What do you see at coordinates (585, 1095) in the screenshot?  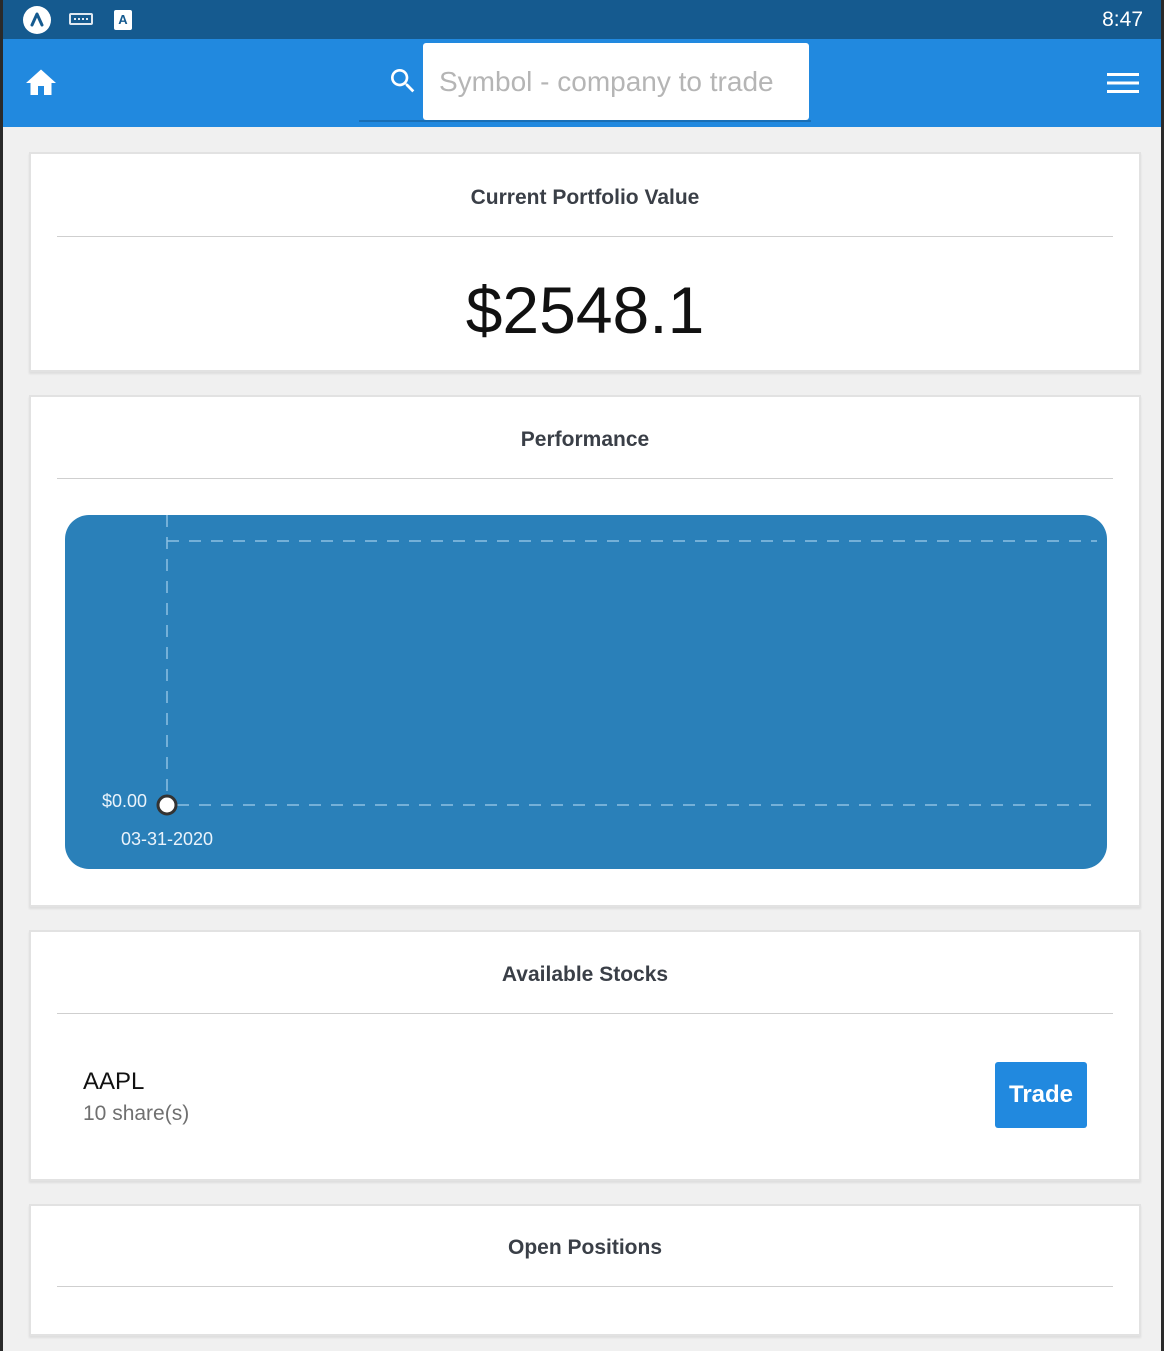 I see `list-item: AAPL 10 share(s) Trade` at bounding box center [585, 1095].